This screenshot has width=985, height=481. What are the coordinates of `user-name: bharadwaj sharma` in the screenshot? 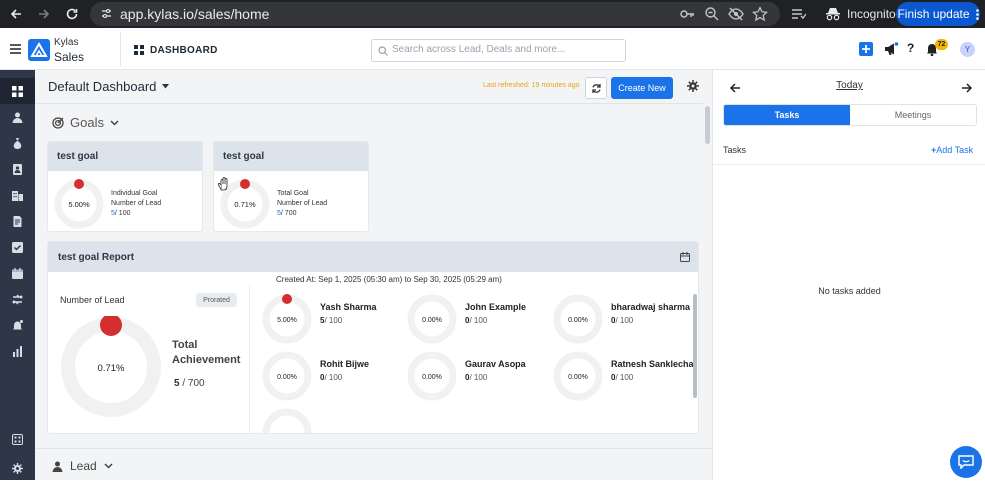 It's located at (651, 307).